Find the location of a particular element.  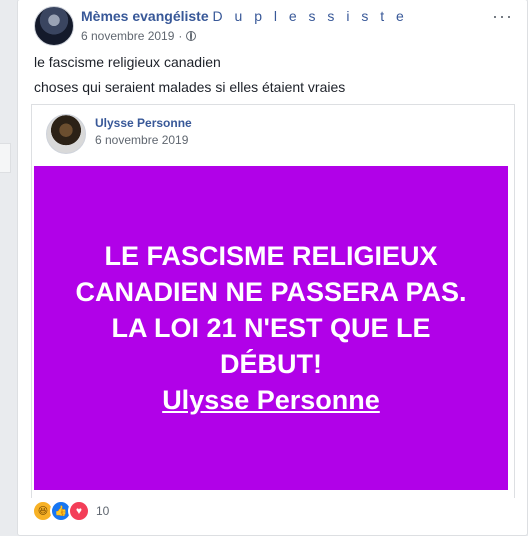

reactions-bar: 😆 👍 ♥ 10 is located at coordinates (70, 511).